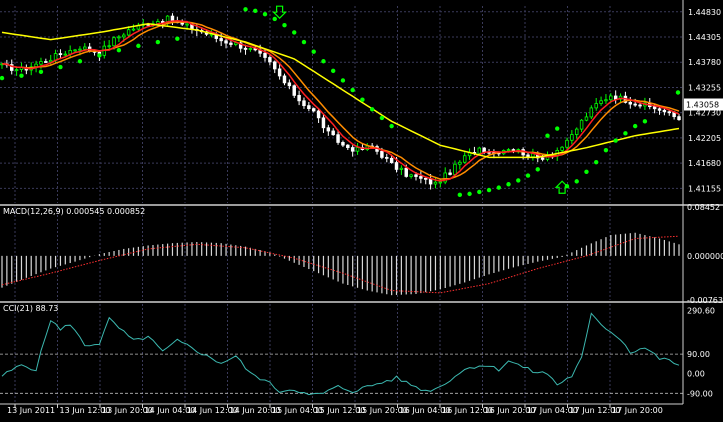  Describe the element at coordinates (704, 138) in the screenshot. I see `price-tick-label: 1.42205` at that location.